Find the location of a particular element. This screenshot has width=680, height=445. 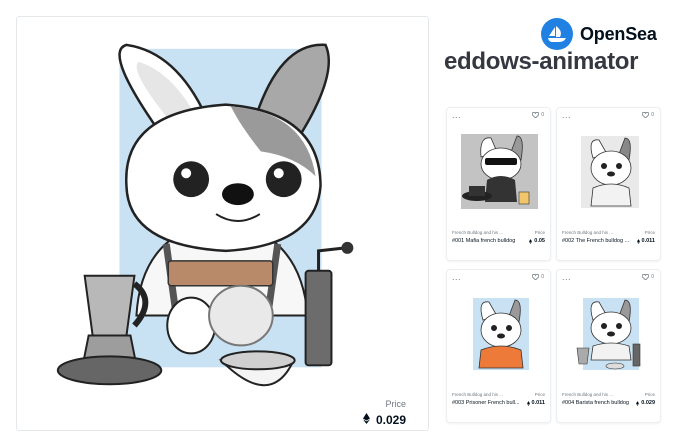

featured-price: 0.029 is located at coordinates (384, 420).